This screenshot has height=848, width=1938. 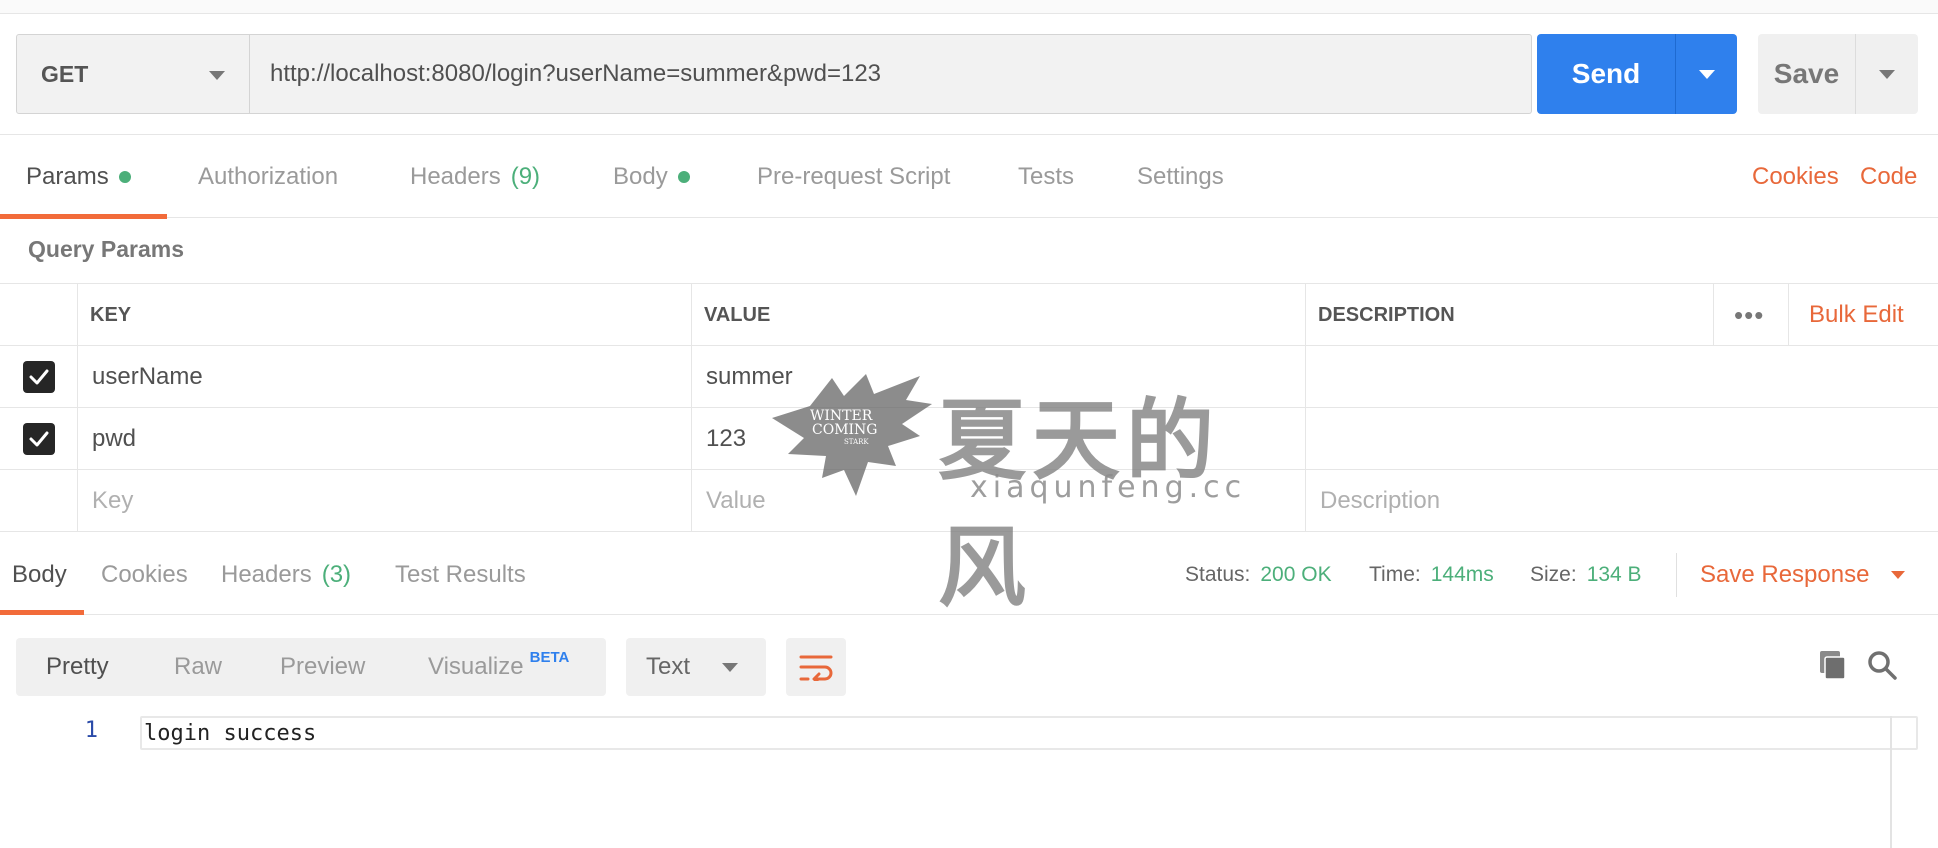 I want to click on size-label: Size:, so click(x=1553, y=574).